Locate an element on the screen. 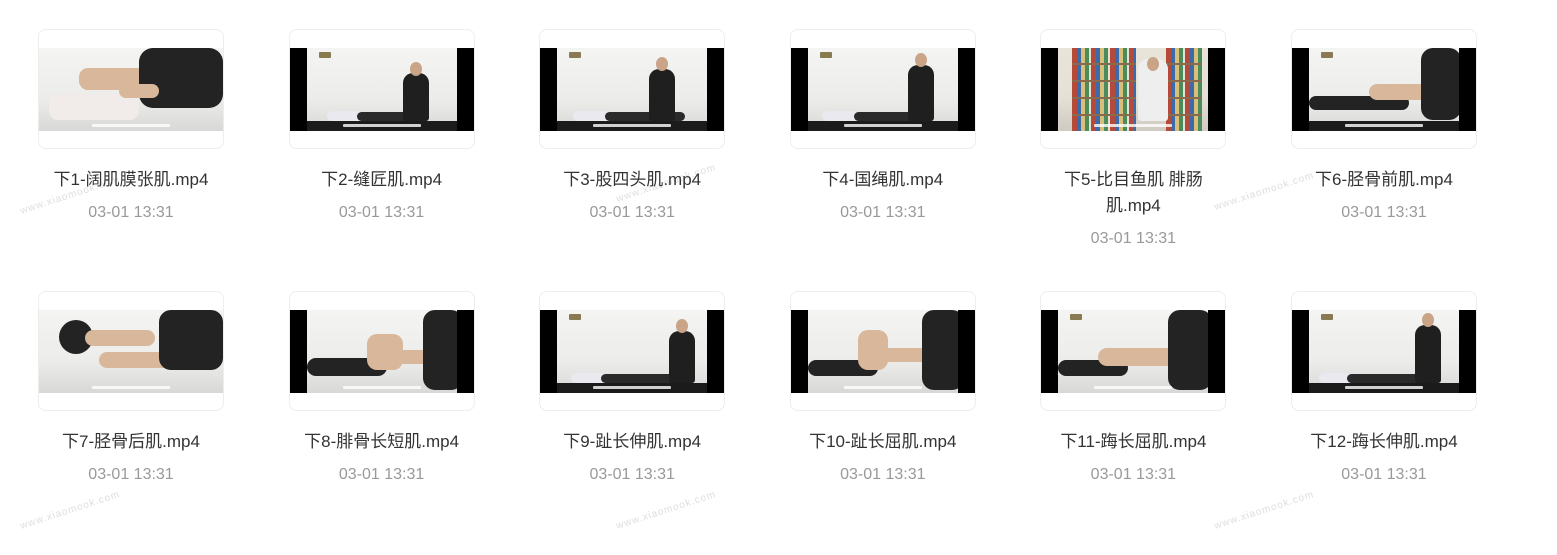 This screenshot has width=1557, height=555. file-name: 下4-国绳肌.mp4 is located at coordinates (883, 180).